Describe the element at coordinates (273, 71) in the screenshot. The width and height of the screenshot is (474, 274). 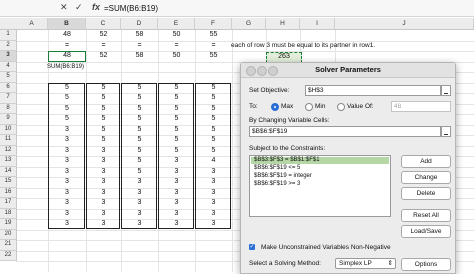
I see `zoom-window-icon` at that location.